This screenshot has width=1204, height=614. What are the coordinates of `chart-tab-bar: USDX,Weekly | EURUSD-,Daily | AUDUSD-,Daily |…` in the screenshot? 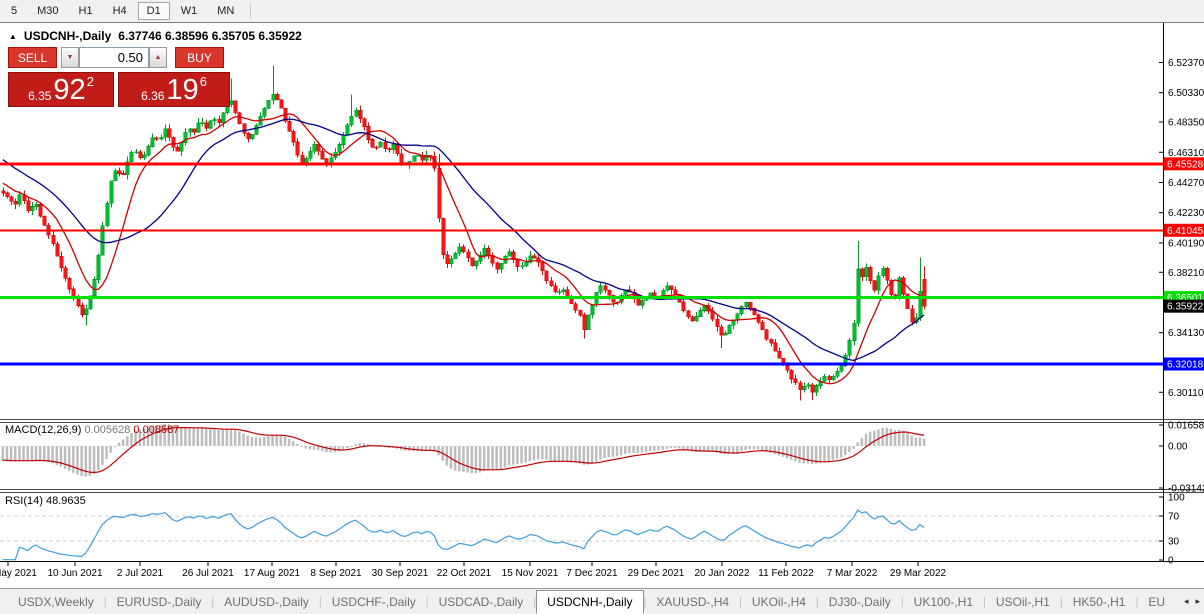 It's located at (602, 601).